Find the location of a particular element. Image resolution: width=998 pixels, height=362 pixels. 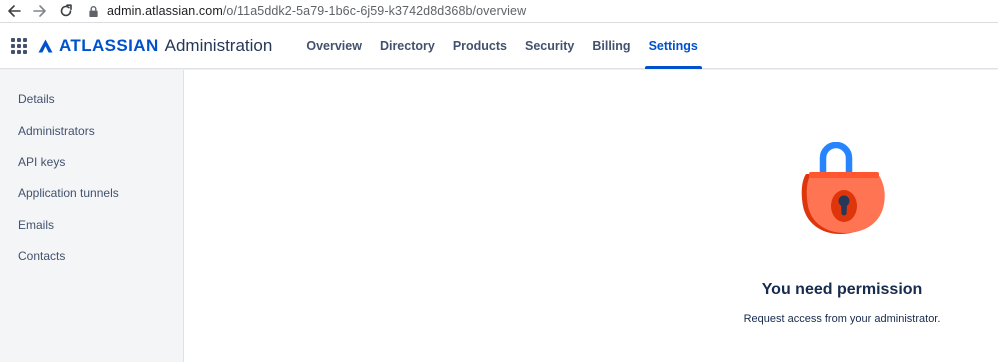

lock-icon is located at coordinates (94, 11).